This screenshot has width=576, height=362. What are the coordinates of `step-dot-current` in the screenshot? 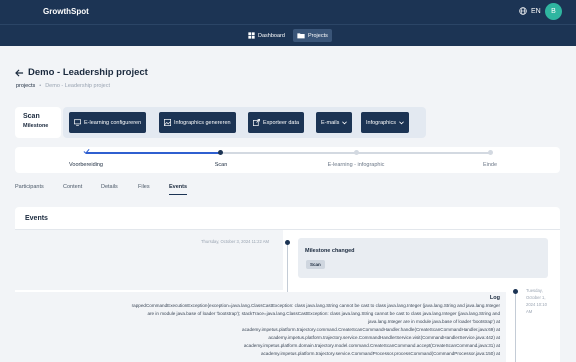 It's located at (220, 152).